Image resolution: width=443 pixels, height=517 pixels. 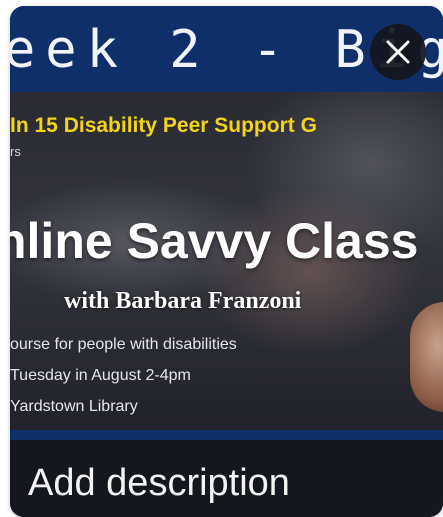 What do you see at coordinates (226, 435) in the screenshot?
I see `footer-band` at bounding box center [226, 435].